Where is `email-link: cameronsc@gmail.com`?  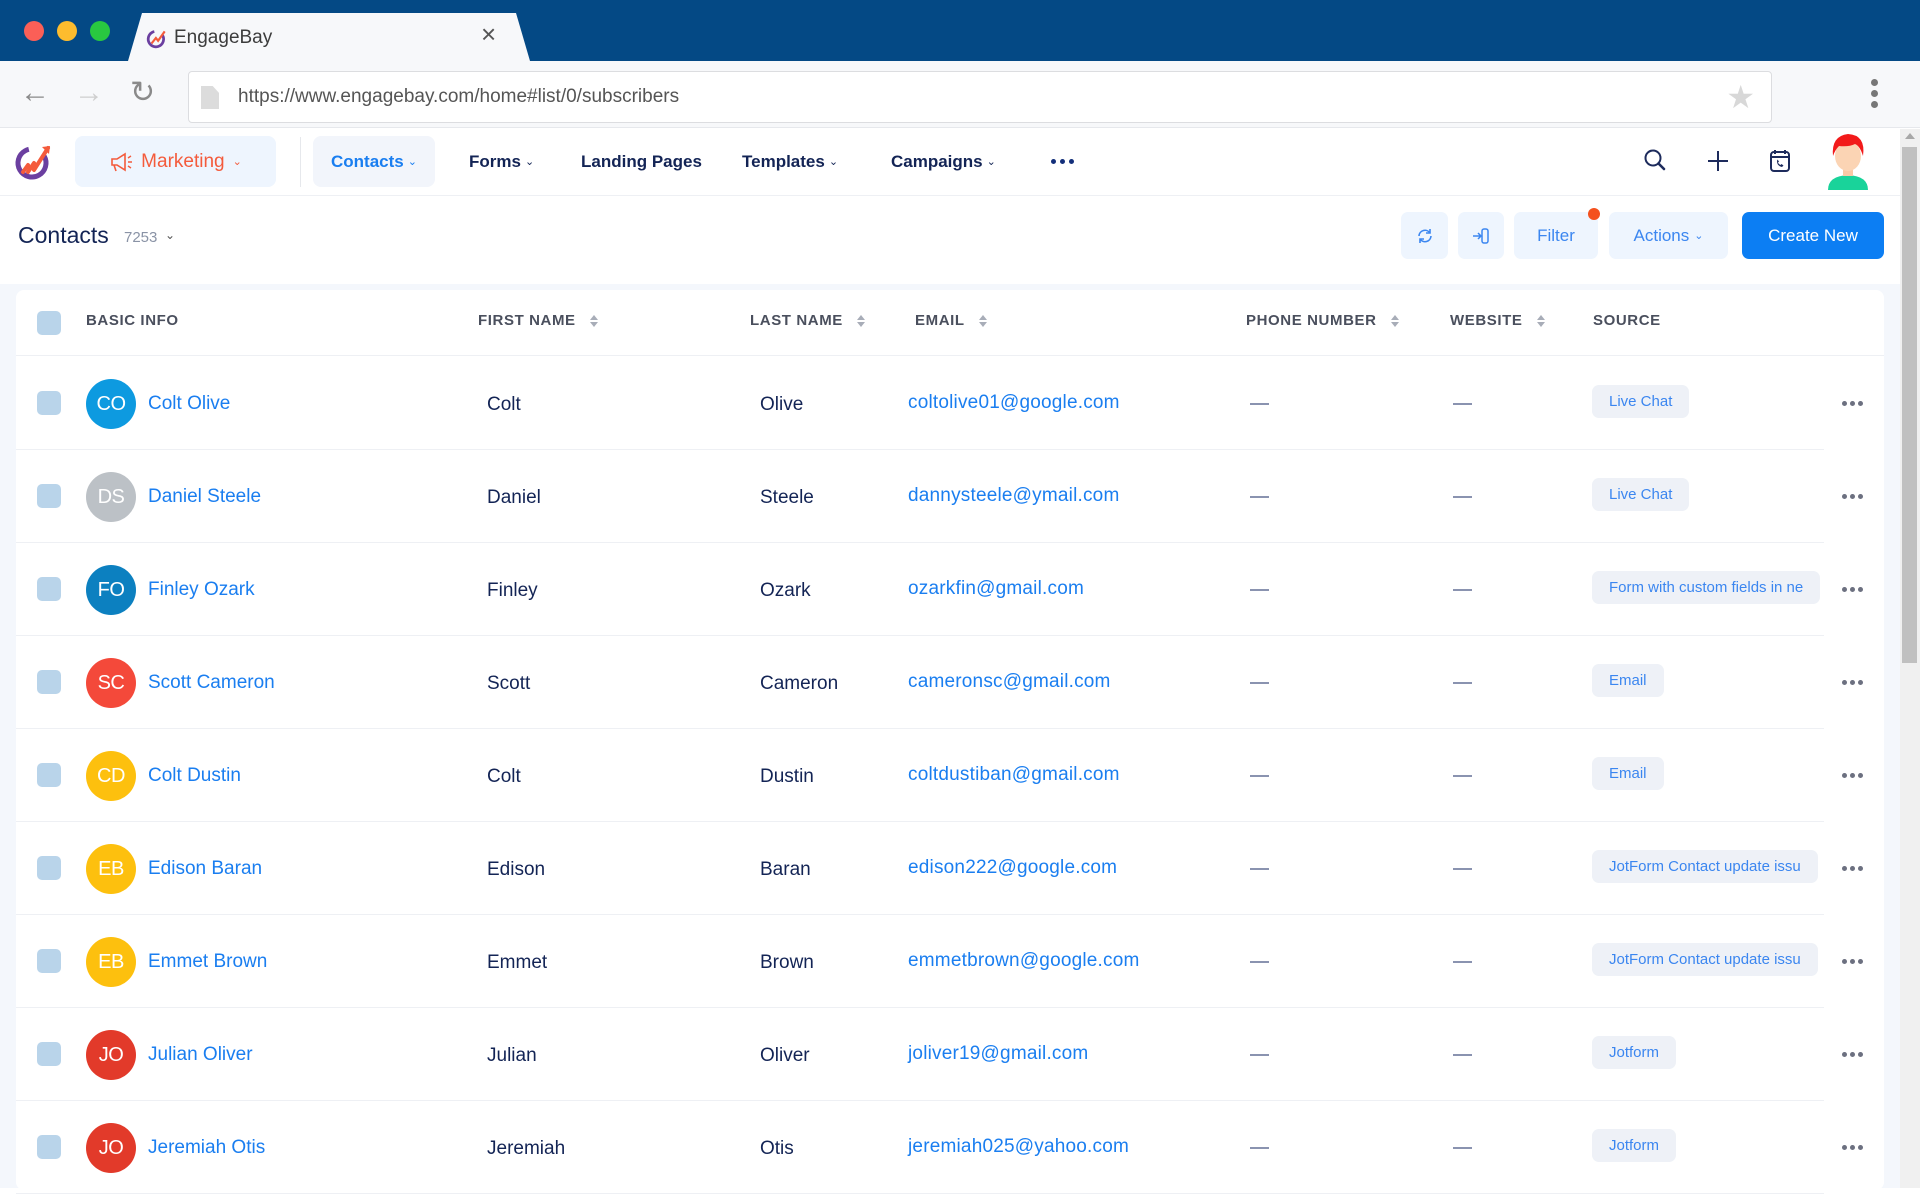 email-link: cameronsc@gmail.com is located at coordinates (1009, 682).